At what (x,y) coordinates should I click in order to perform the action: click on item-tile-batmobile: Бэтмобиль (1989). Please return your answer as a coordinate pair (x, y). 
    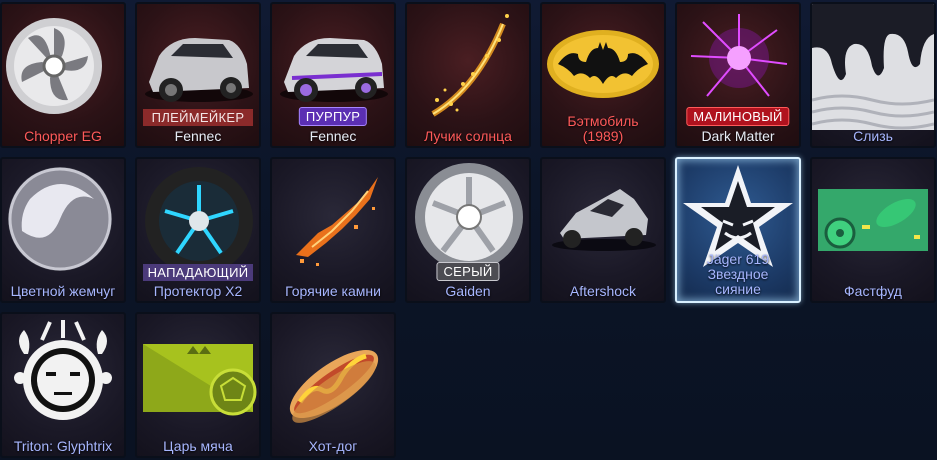
    Looking at the image, I should click on (603, 75).